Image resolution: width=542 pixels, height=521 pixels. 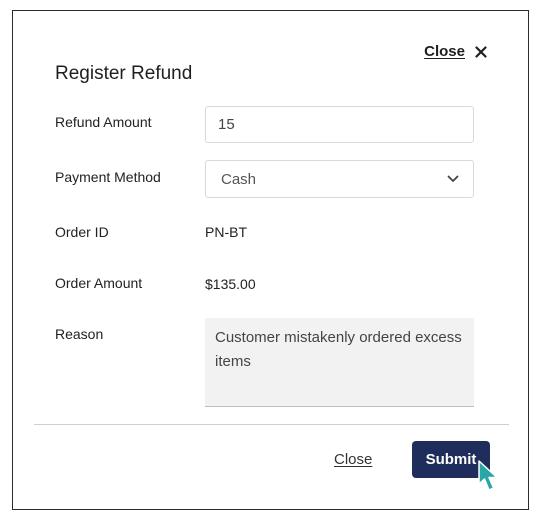 I want to click on payment-method-label: Payment Method, so click(x=108, y=177).